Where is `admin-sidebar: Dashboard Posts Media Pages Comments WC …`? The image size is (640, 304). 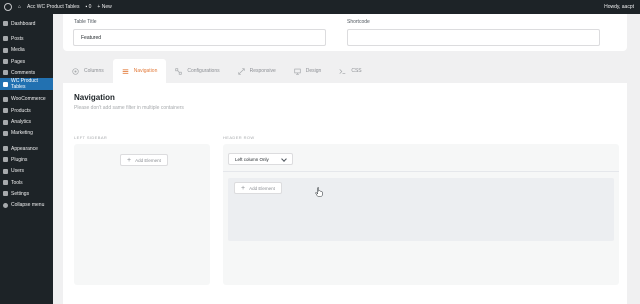 admin-sidebar: Dashboard Posts Media Pages Comments WC … is located at coordinates (28, 159).